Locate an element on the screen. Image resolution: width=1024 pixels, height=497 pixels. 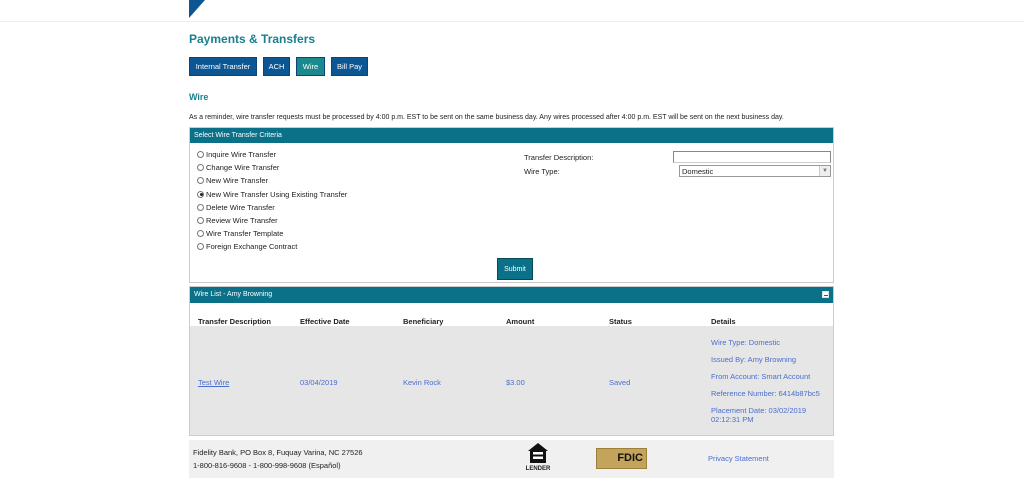
top-header is located at coordinates (512, 11).